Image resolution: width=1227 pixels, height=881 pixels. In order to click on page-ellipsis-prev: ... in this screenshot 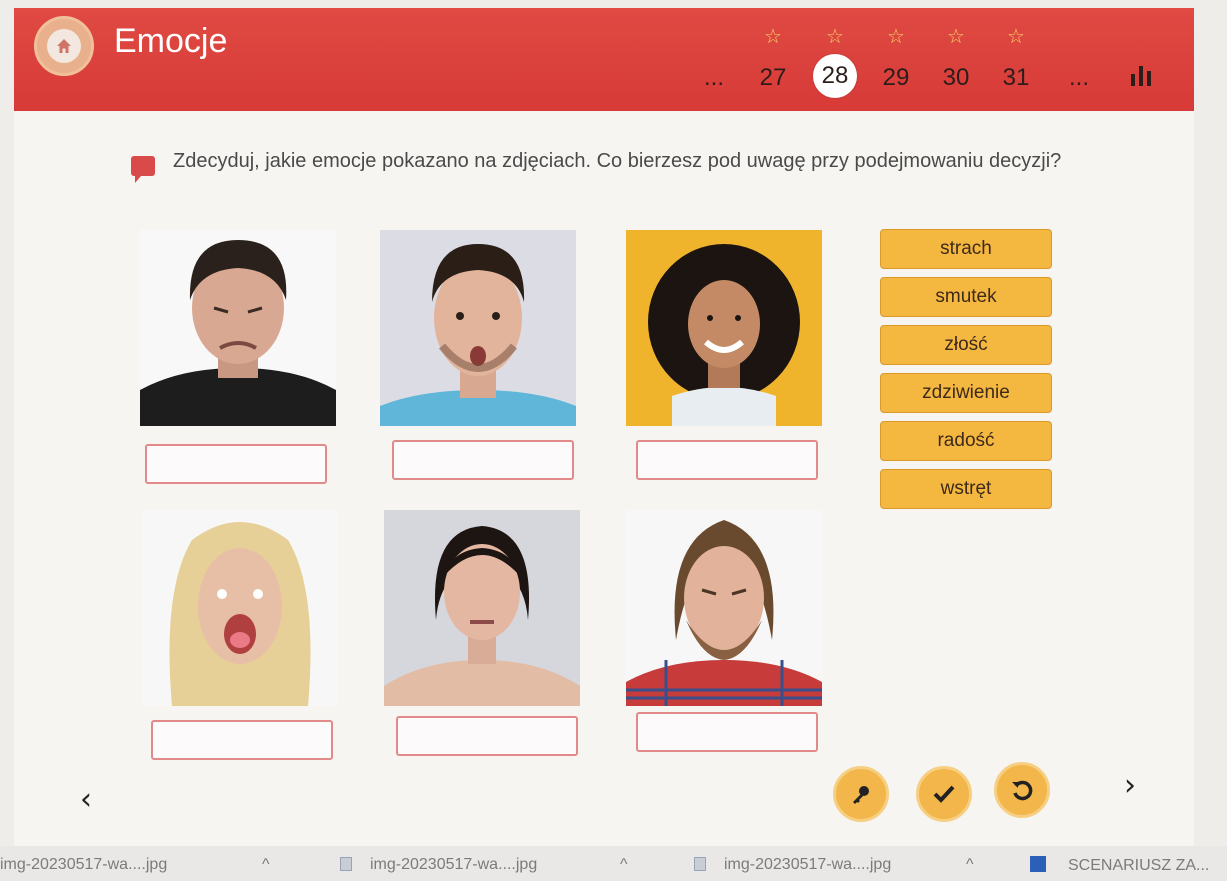, I will do `click(714, 78)`.